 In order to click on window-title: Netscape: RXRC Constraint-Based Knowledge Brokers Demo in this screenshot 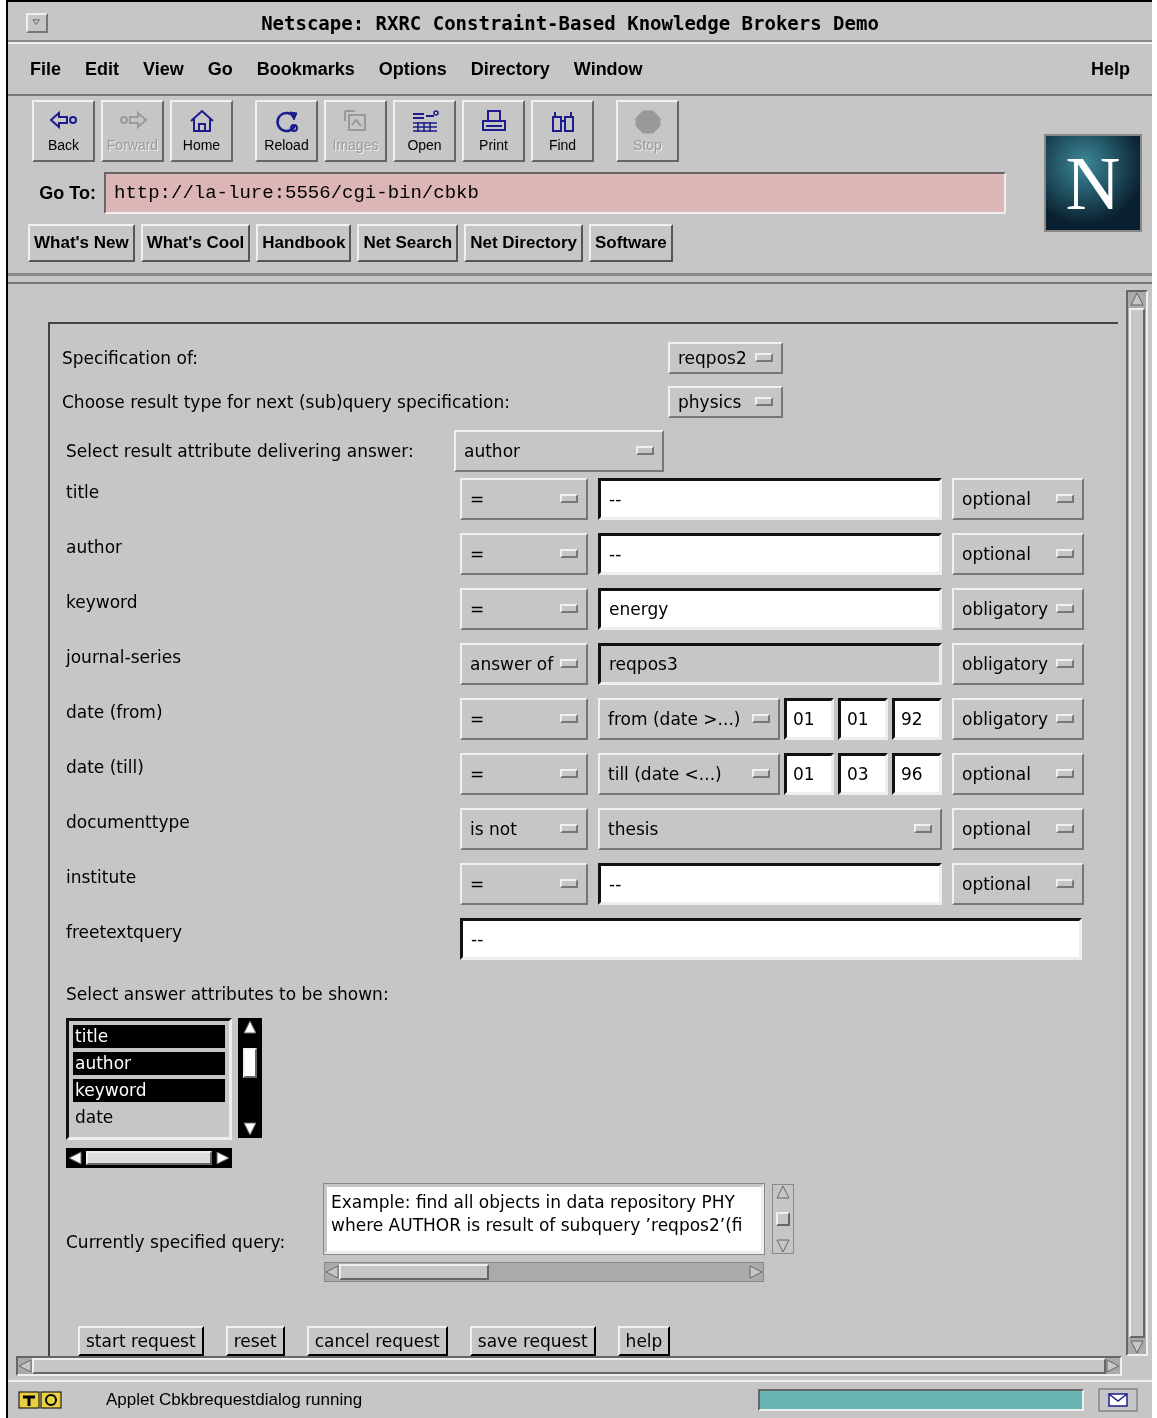, I will do `click(570, 23)`.